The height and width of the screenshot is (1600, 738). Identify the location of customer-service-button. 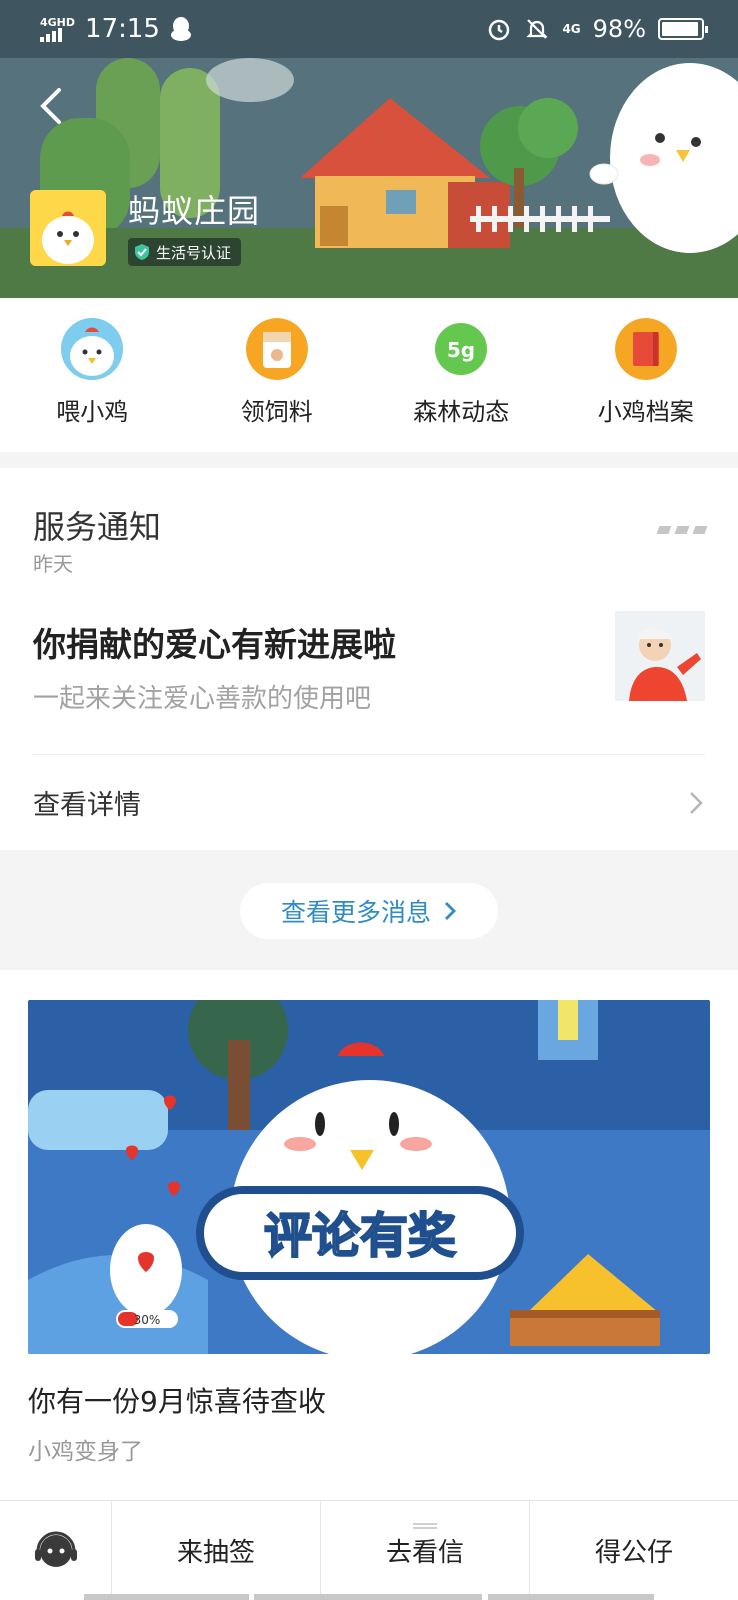
(56, 1550).